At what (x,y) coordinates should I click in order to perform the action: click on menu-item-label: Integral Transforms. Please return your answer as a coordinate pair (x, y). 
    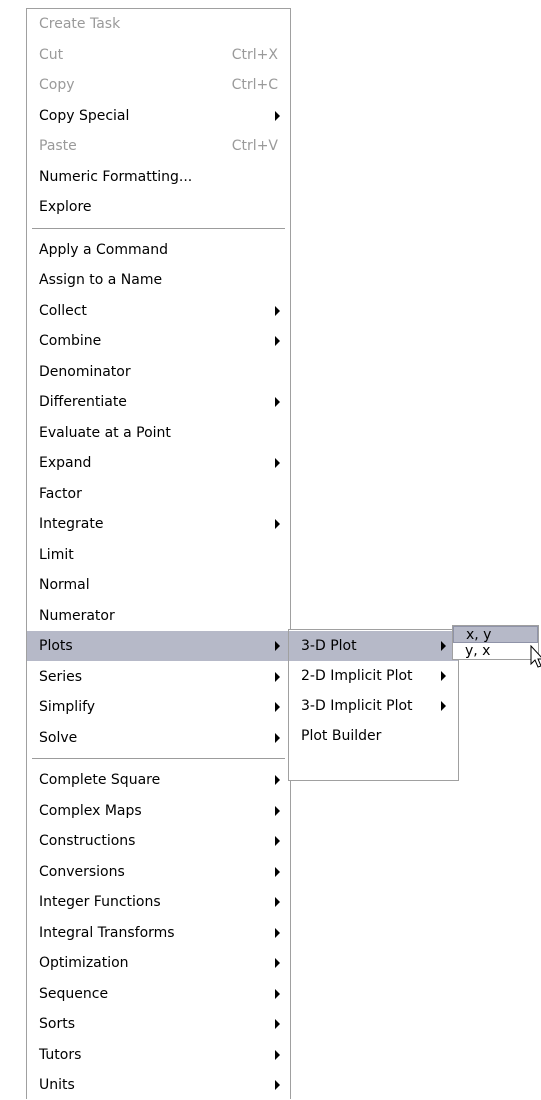
    Looking at the image, I should click on (107, 933).